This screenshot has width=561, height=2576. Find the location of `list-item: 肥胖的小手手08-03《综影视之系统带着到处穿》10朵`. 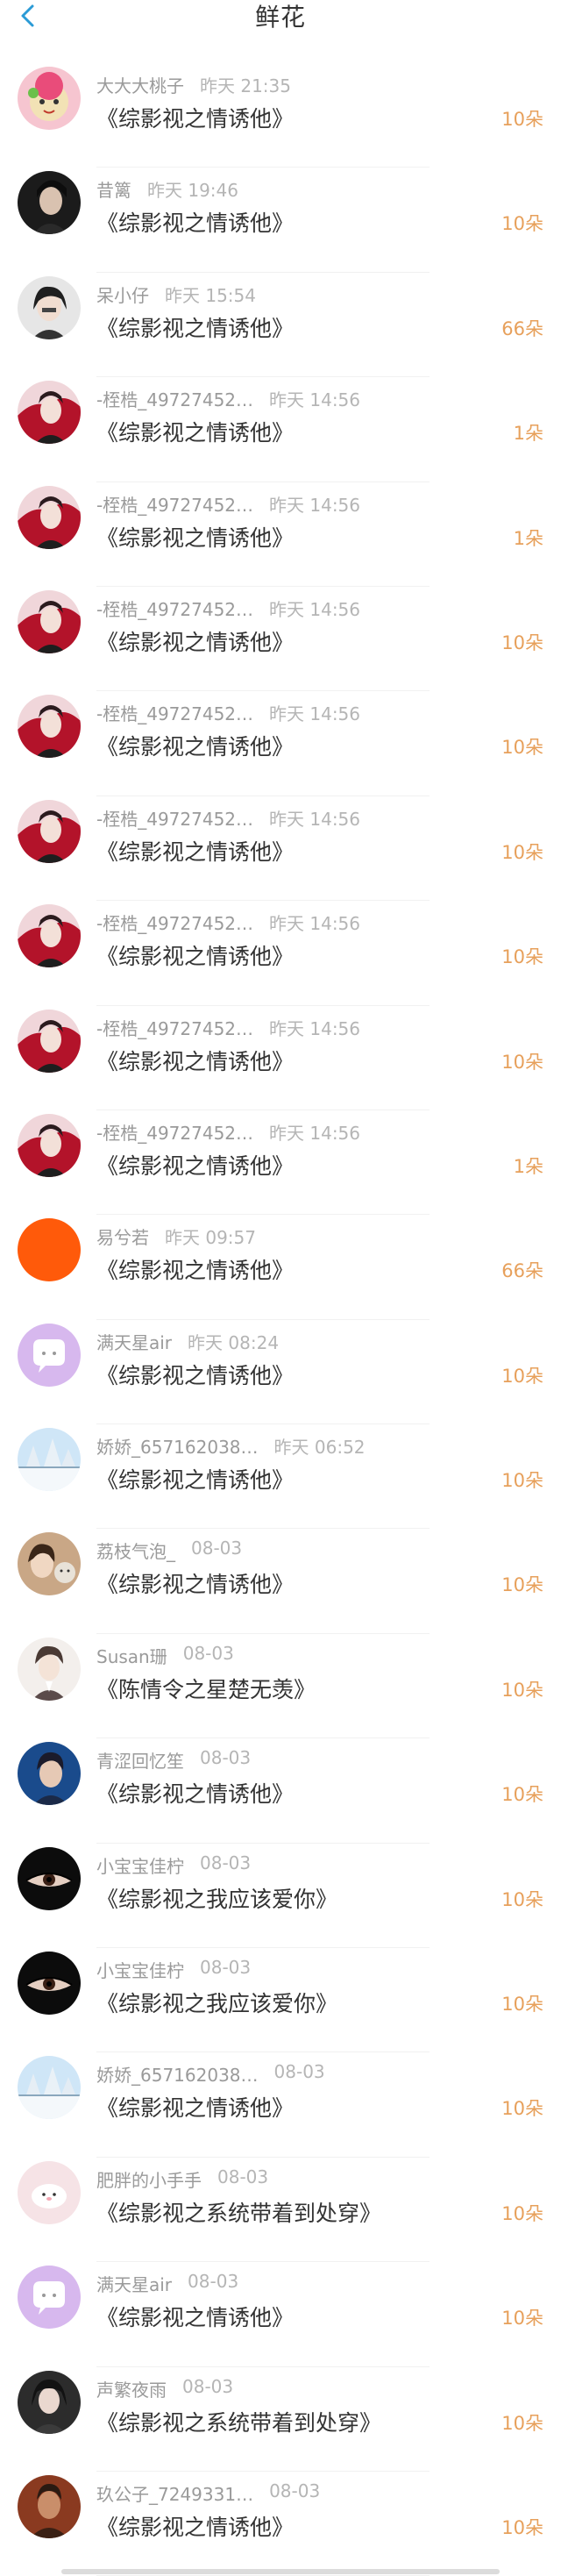

list-item: 肥胖的小手手08-03《综影视之系统带着到处穿》10朵 is located at coordinates (280, 2210).